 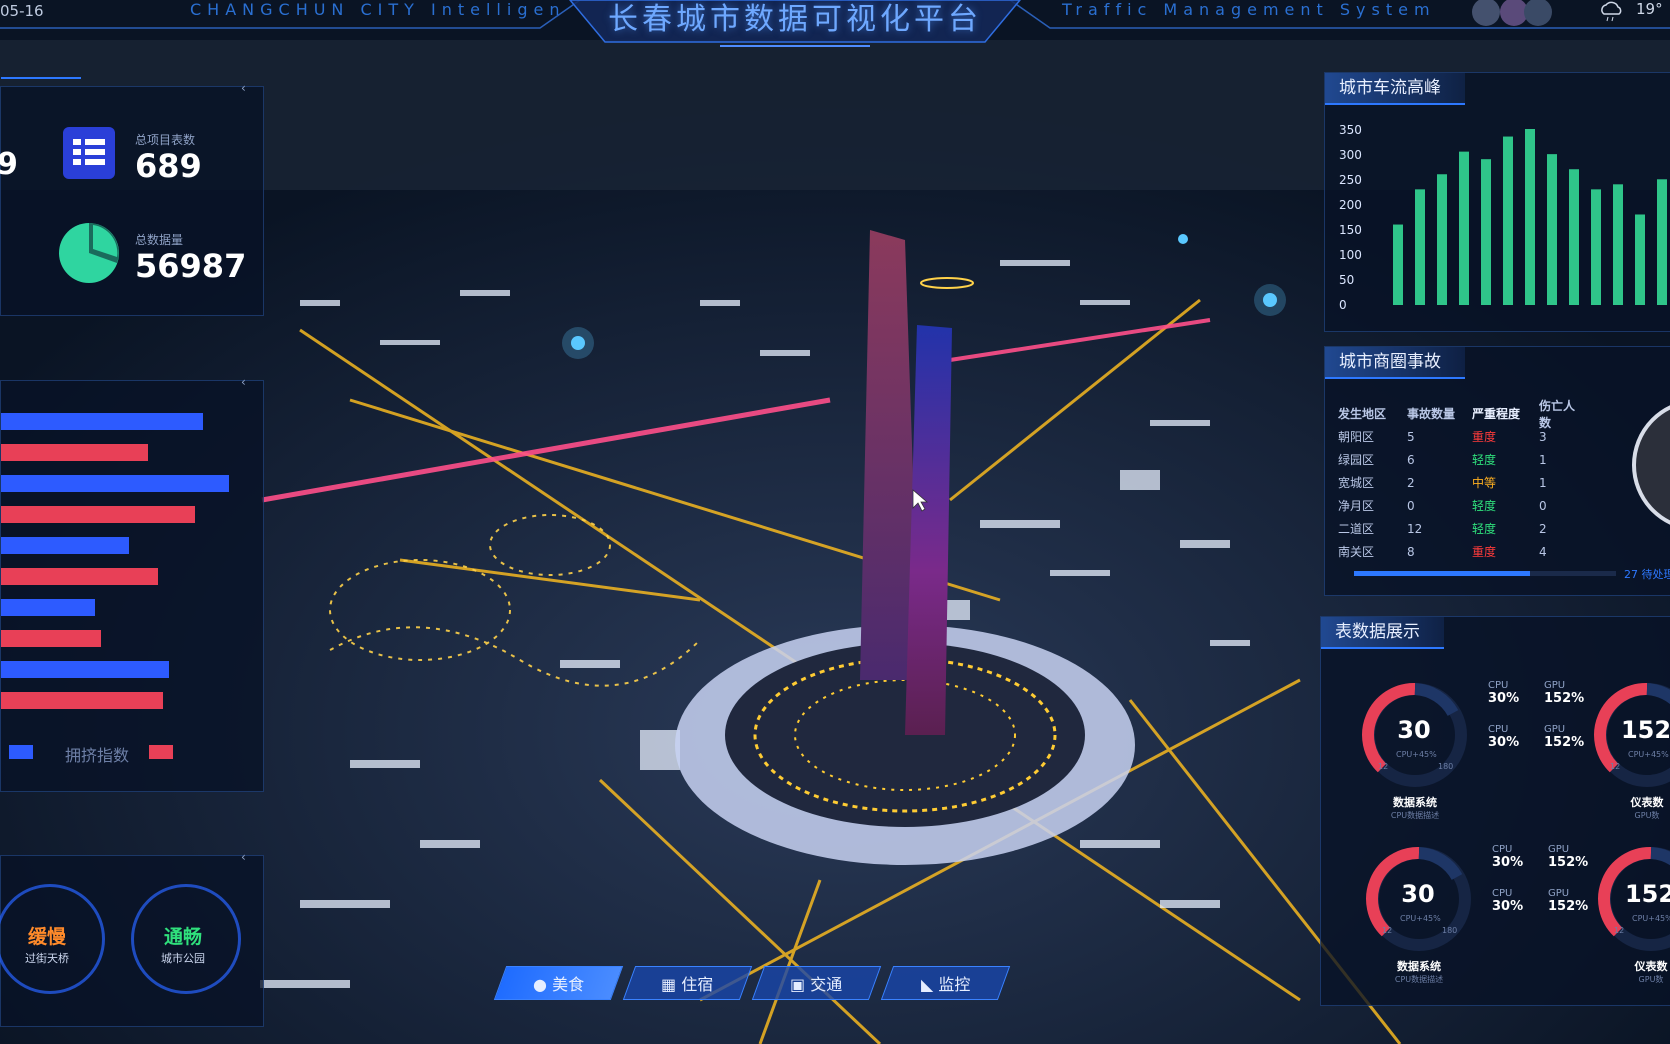 What do you see at coordinates (1473, 528) in the screenshot?
I see `table-row: 二道区 12 轻度 2` at bounding box center [1473, 528].